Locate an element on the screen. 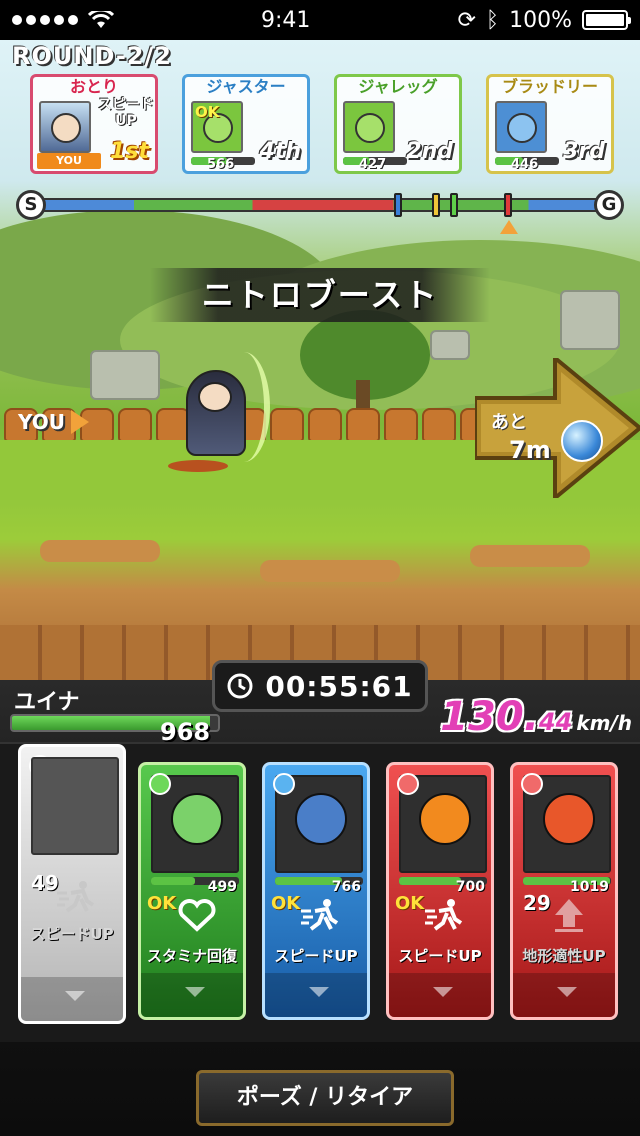 The width and height of the screenshot is (640, 1136). racer-rank: 4th is located at coordinates (280, 151).